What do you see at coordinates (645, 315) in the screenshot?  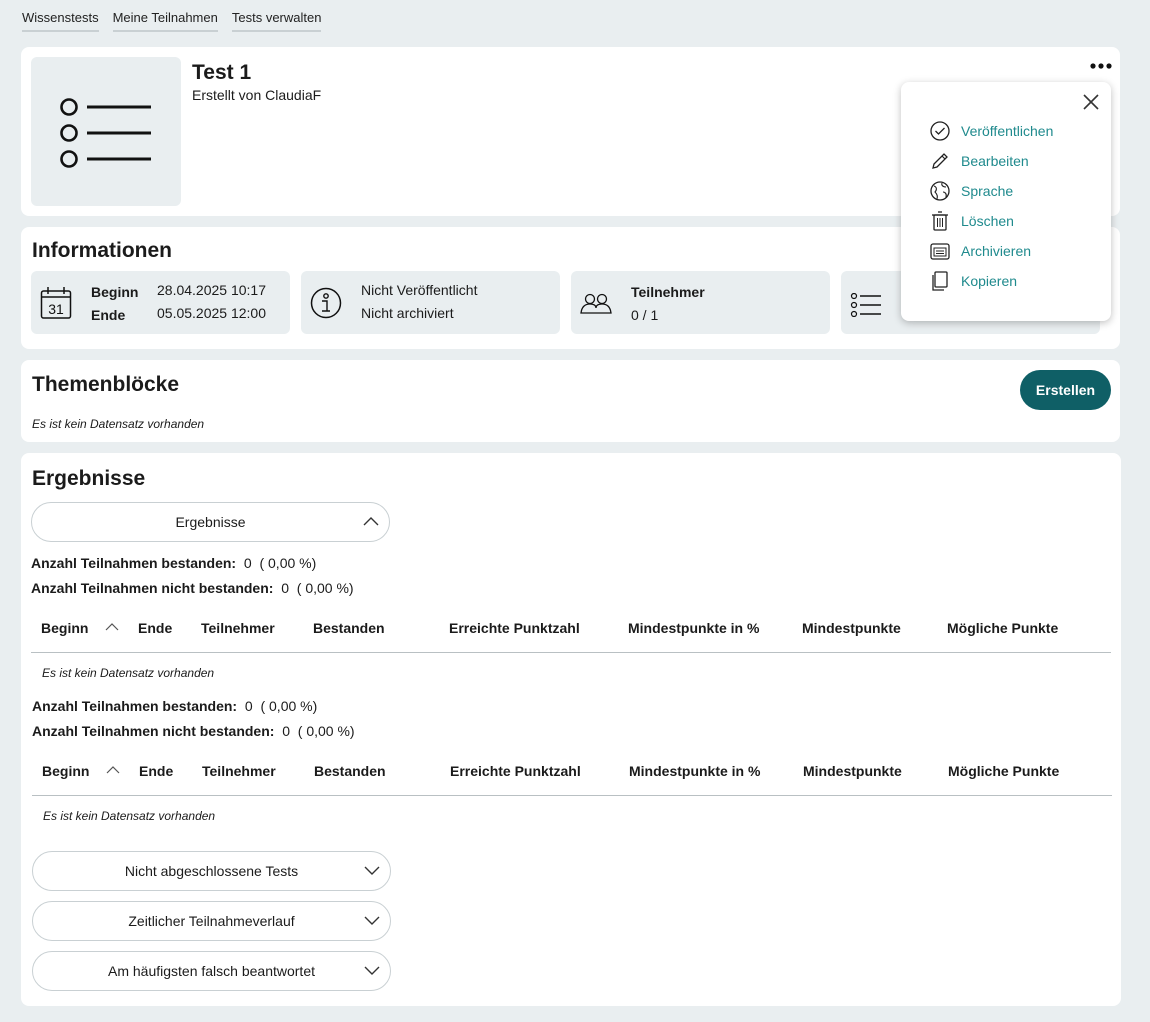 I see `participants-value: 0 / 1` at bounding box center [645, 315].